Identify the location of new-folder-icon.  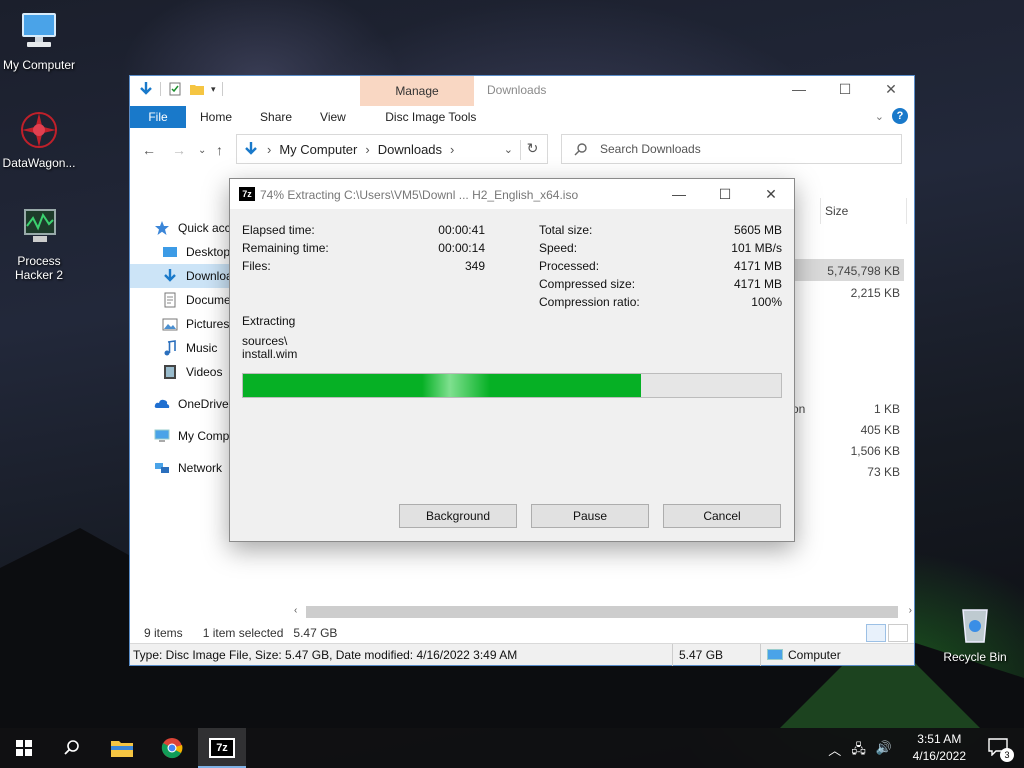
(197, 89).